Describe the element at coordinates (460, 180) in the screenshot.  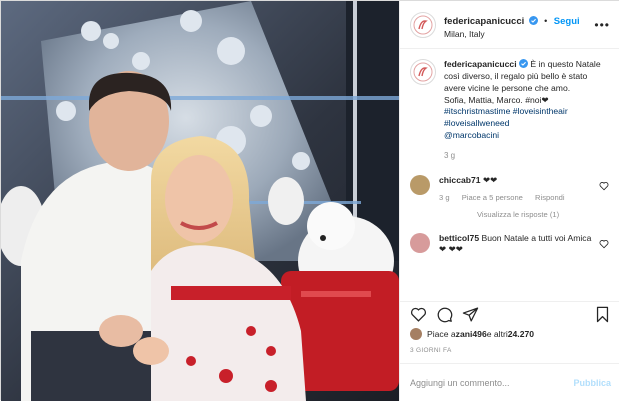
I see `comment-username: chiccab71` at that location.